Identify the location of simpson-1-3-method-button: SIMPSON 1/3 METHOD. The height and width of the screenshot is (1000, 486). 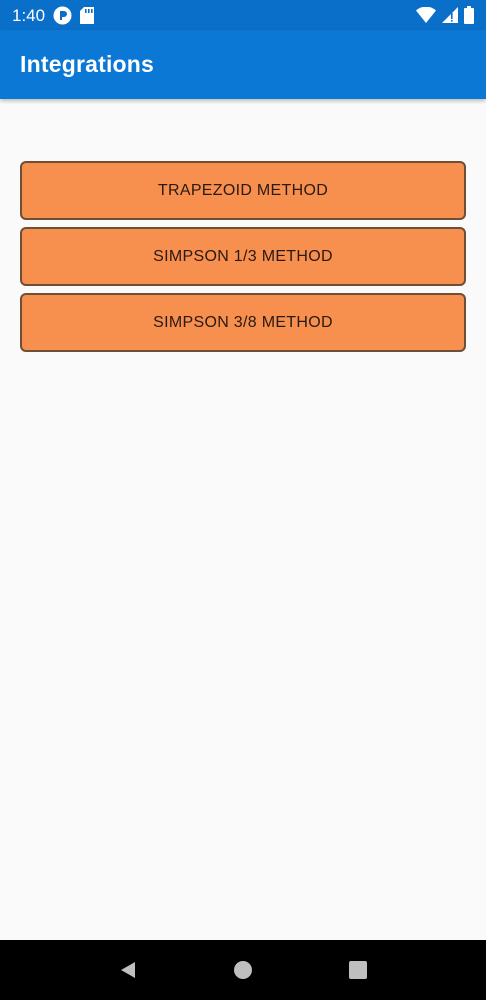
(243, 256).